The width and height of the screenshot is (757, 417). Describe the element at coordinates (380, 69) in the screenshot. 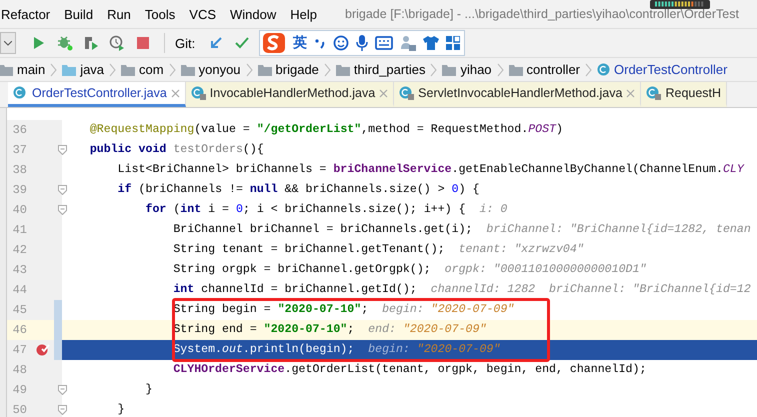

I see `breadcrumb-item: third_parties` at that location.